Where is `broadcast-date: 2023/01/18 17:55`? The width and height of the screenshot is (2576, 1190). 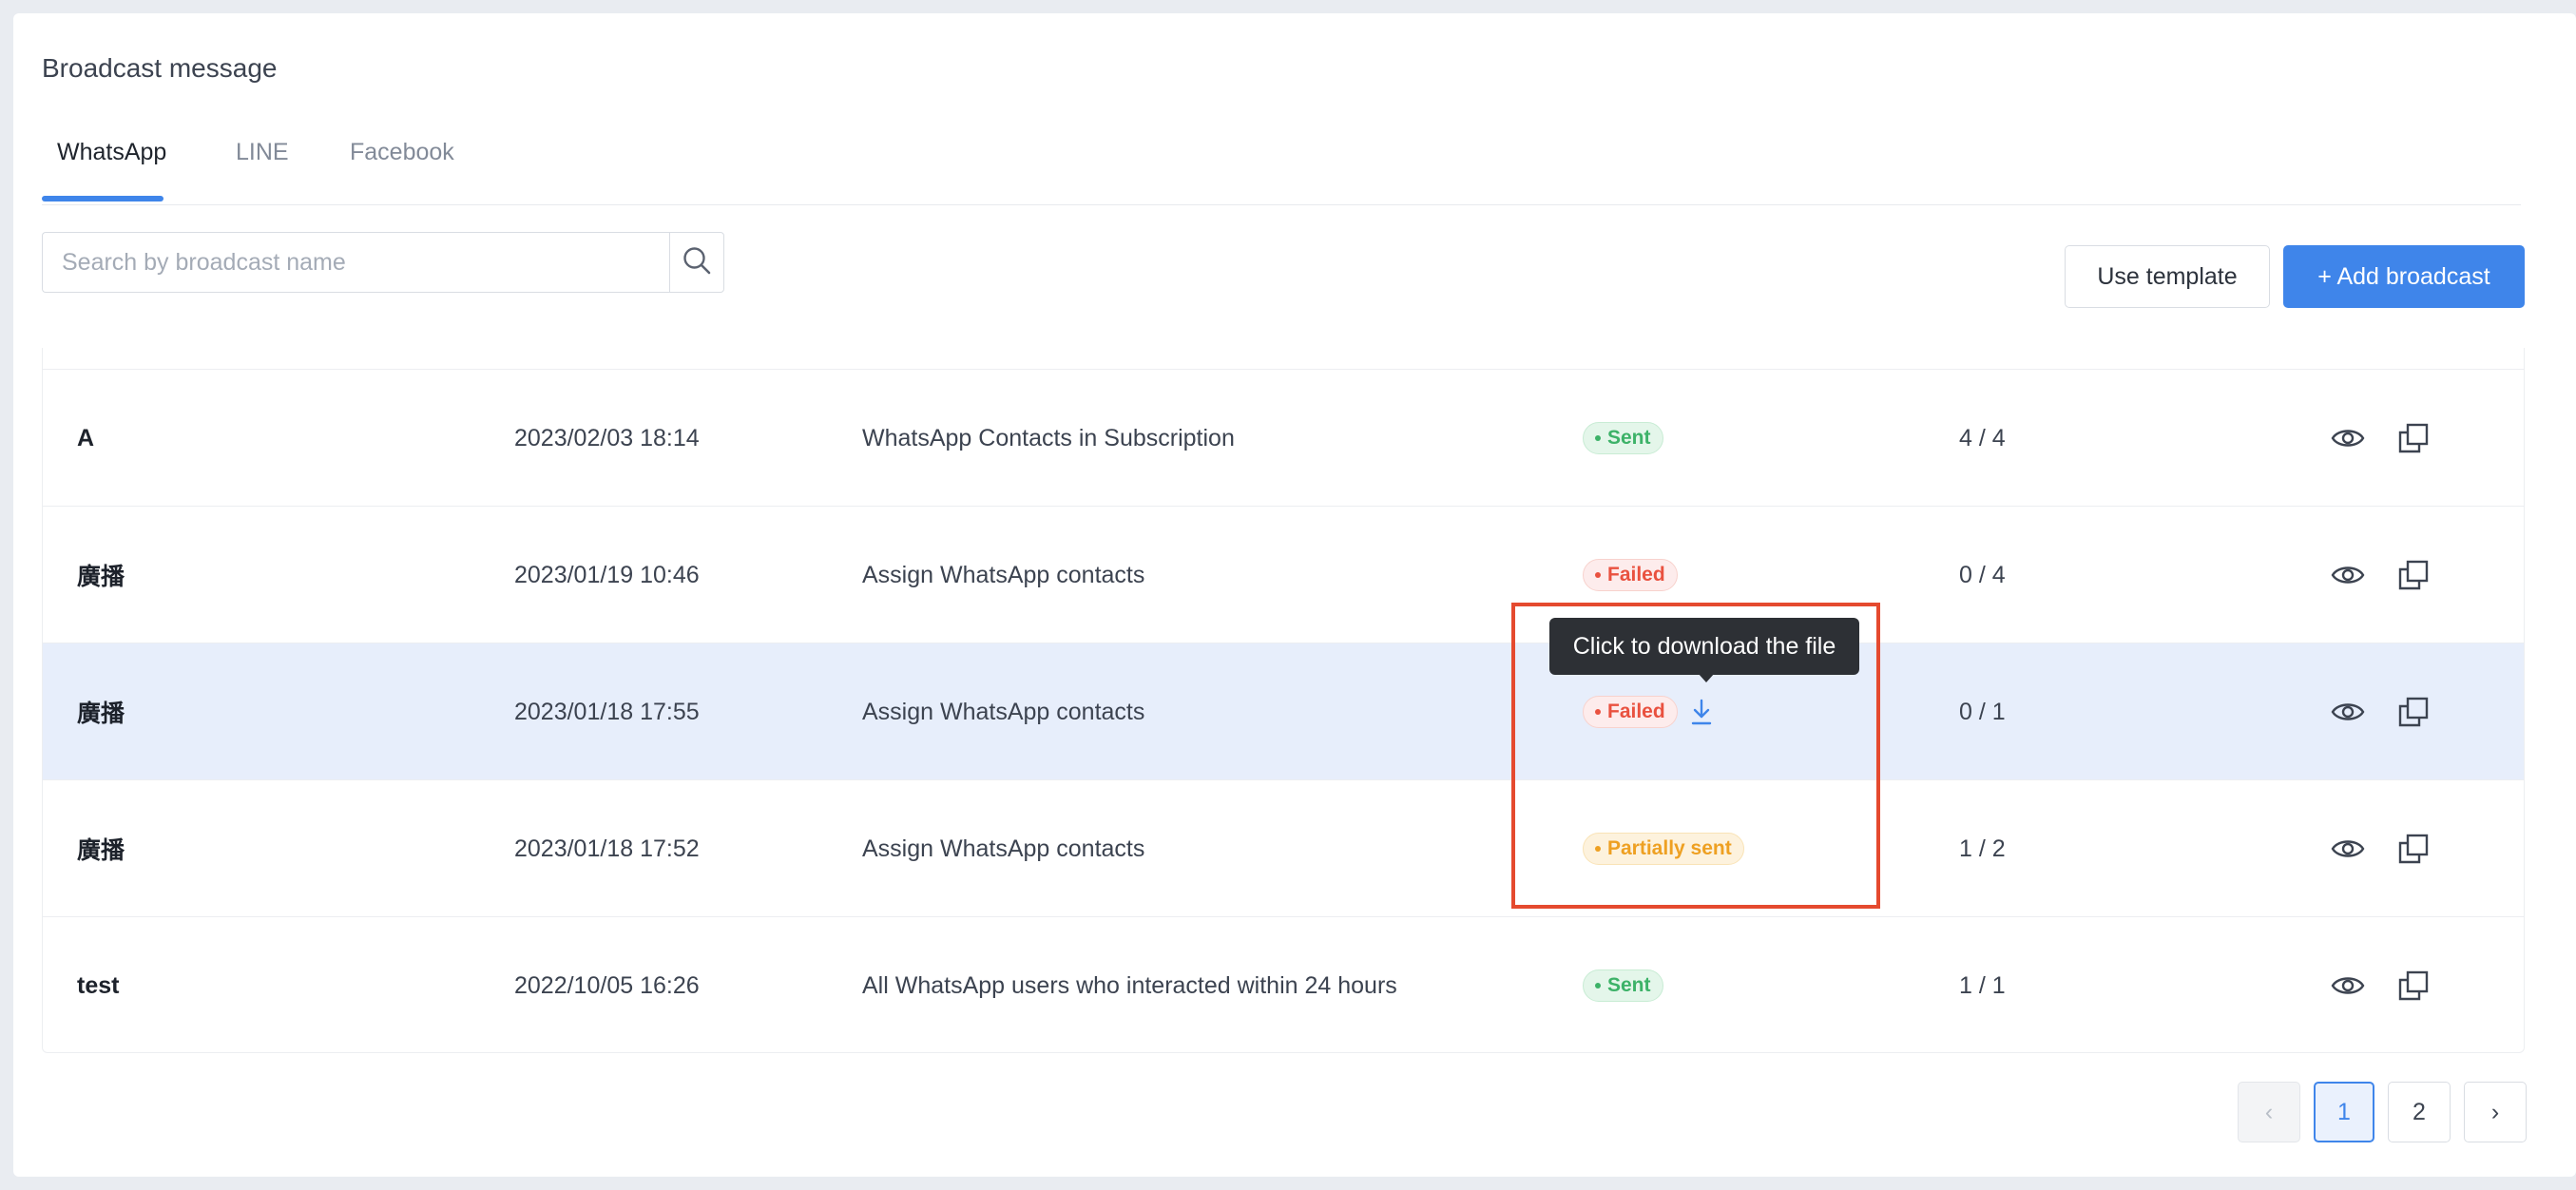 broadcast-date: 2023/01/18 17:55 is located at coordinates (607, 711).